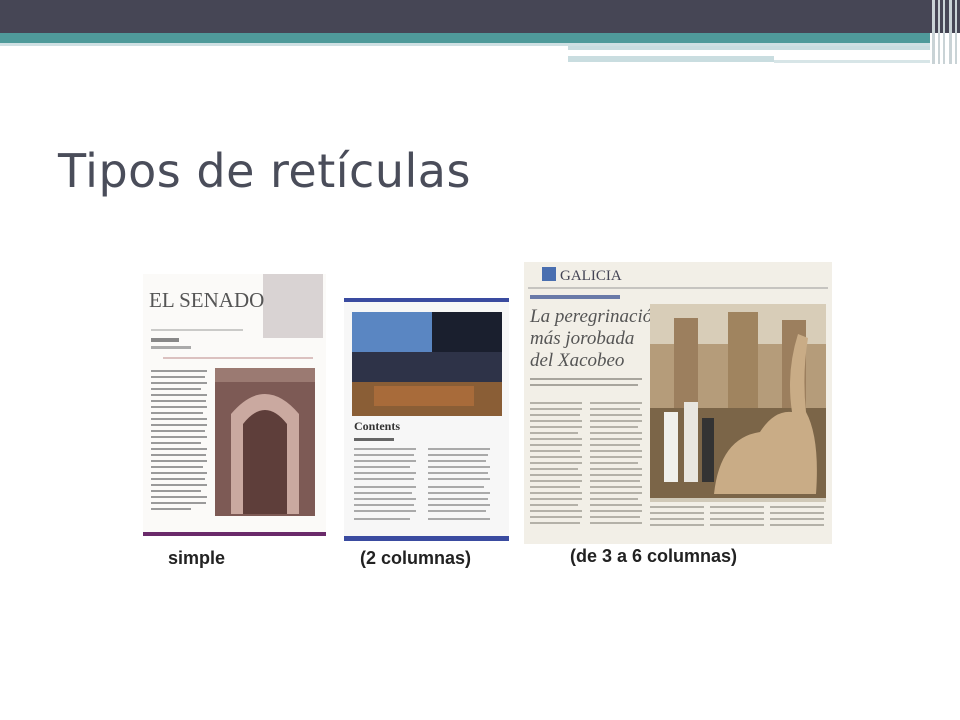 The image size is (960, 720). Describe the element at coordinates (577, 360) in the screenshot. I see `example-multi-columns-headline: del Xacobeo` at that location.